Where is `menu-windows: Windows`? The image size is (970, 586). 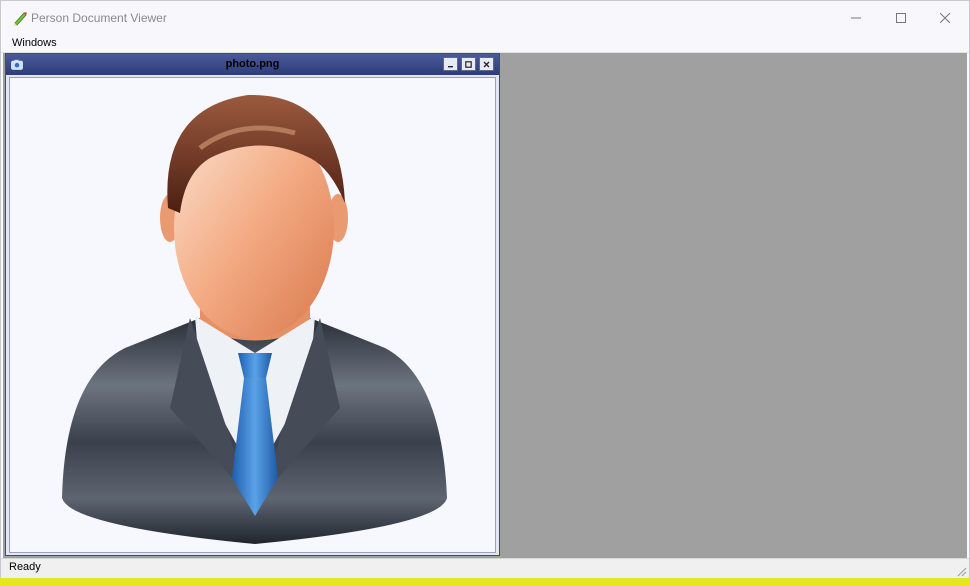
menu-windows: Windows is located at coordinates (34, 43).